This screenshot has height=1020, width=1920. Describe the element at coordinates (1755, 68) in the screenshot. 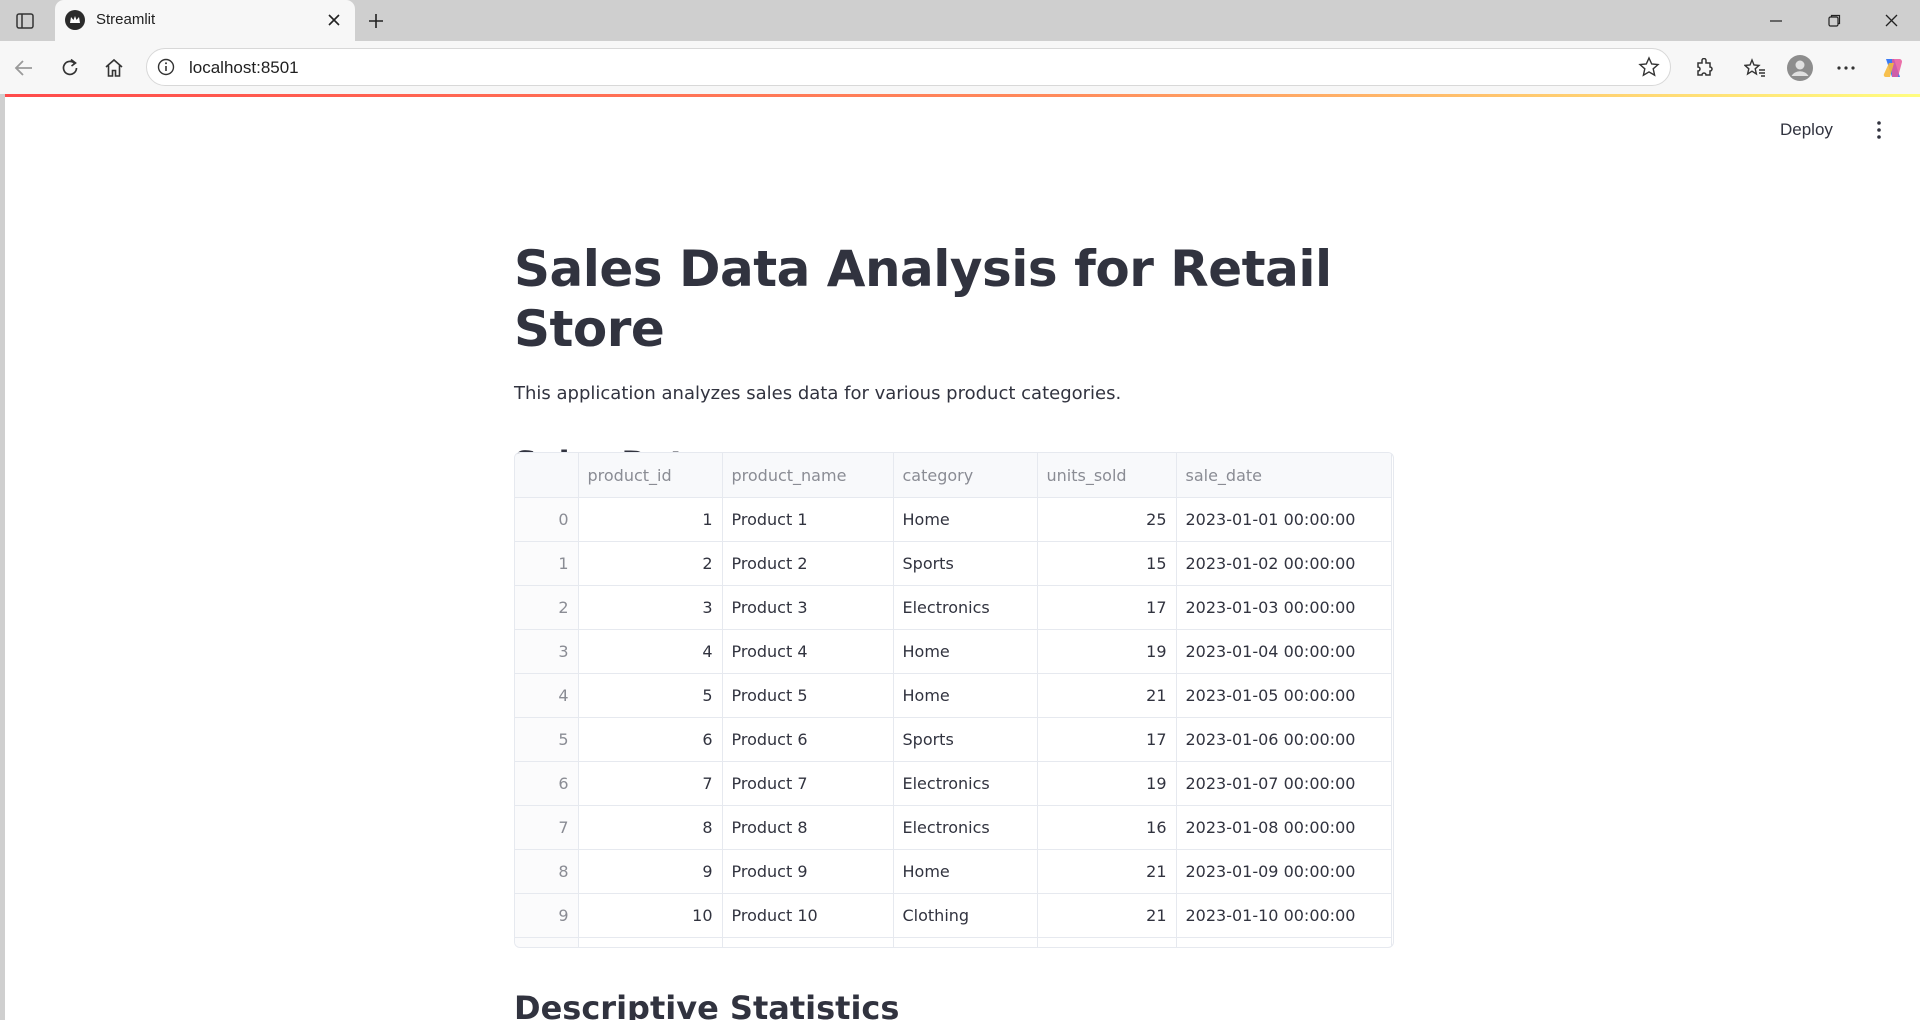

I see `favorites-icon` at that location.